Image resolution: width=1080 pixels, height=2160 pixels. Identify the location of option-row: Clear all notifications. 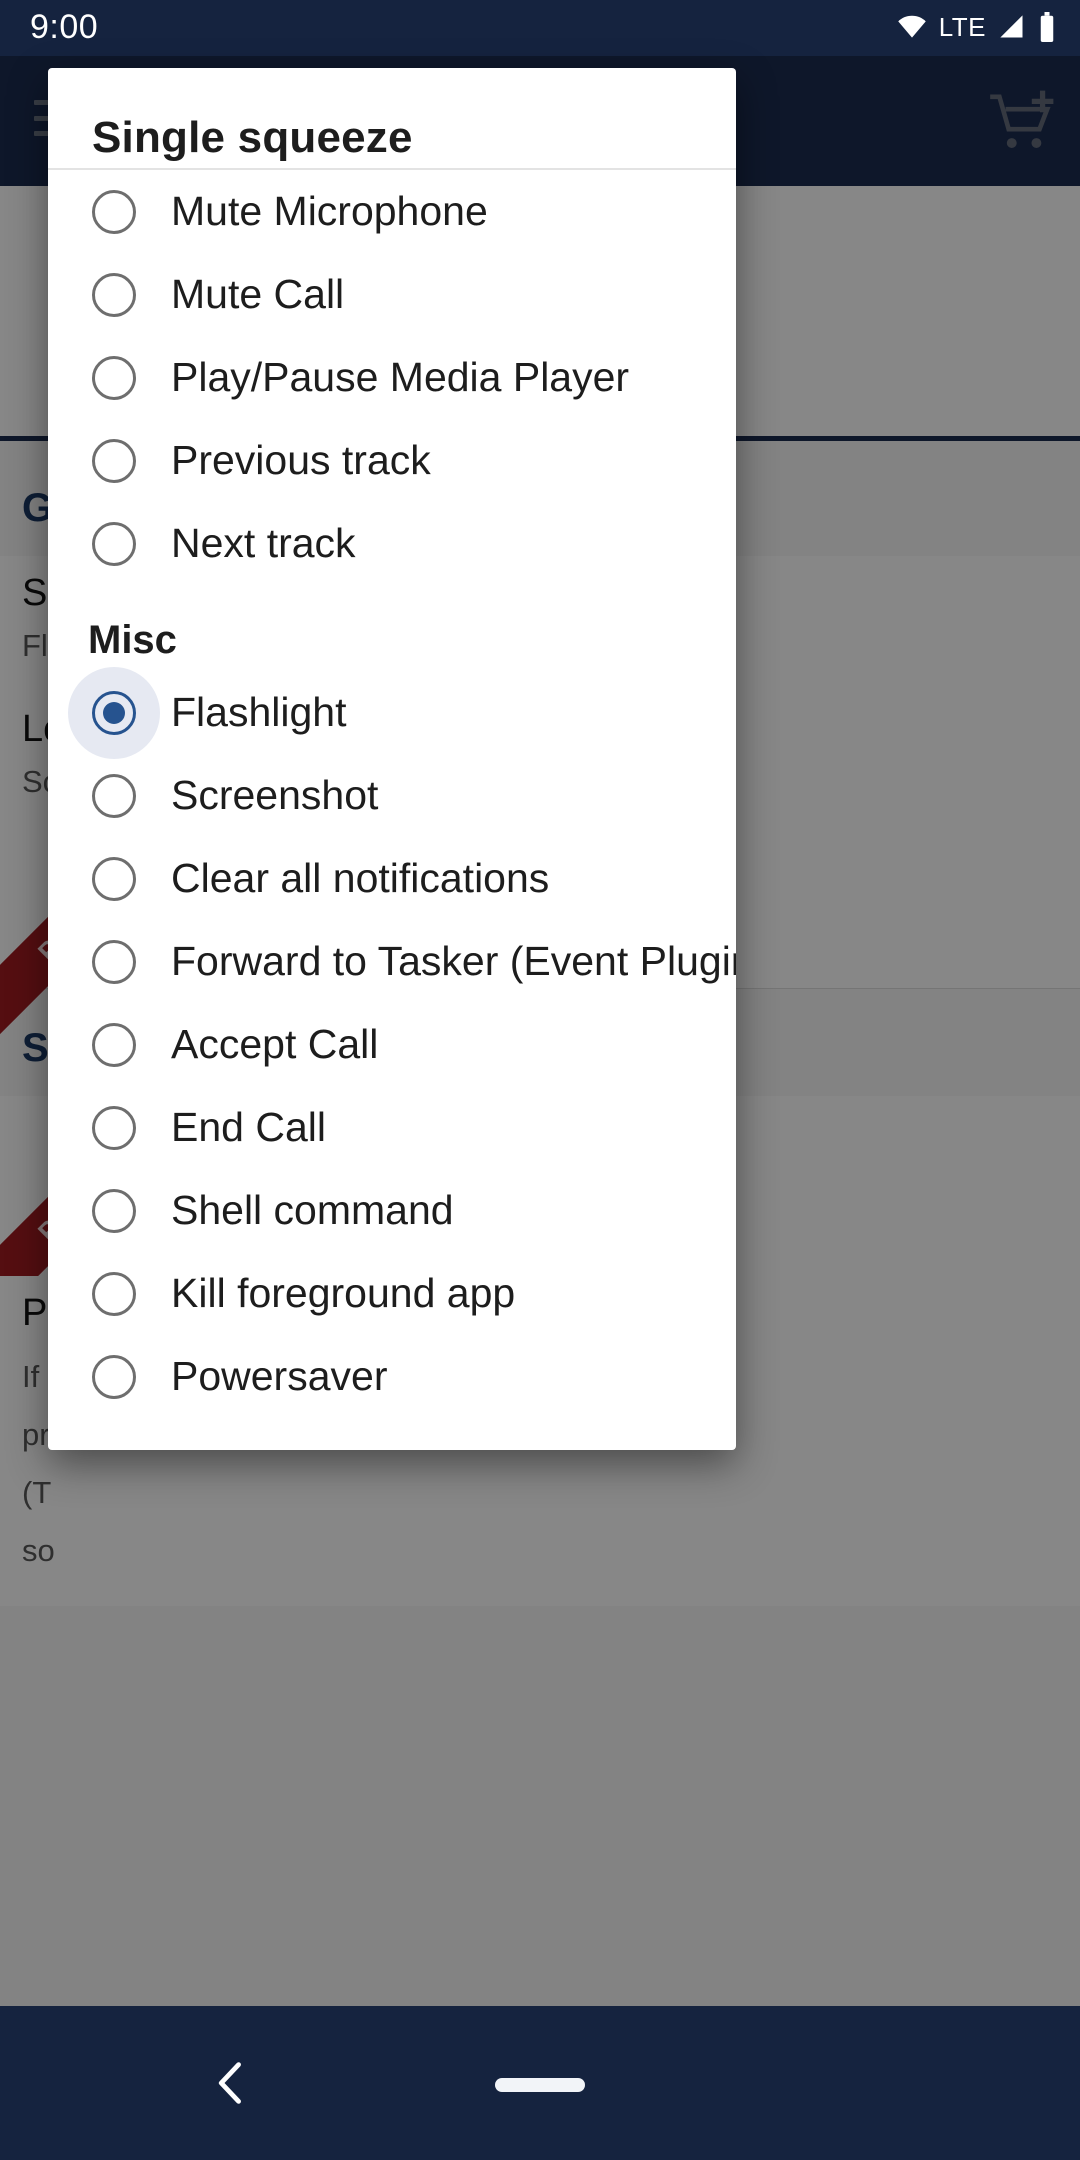
(392, 878).